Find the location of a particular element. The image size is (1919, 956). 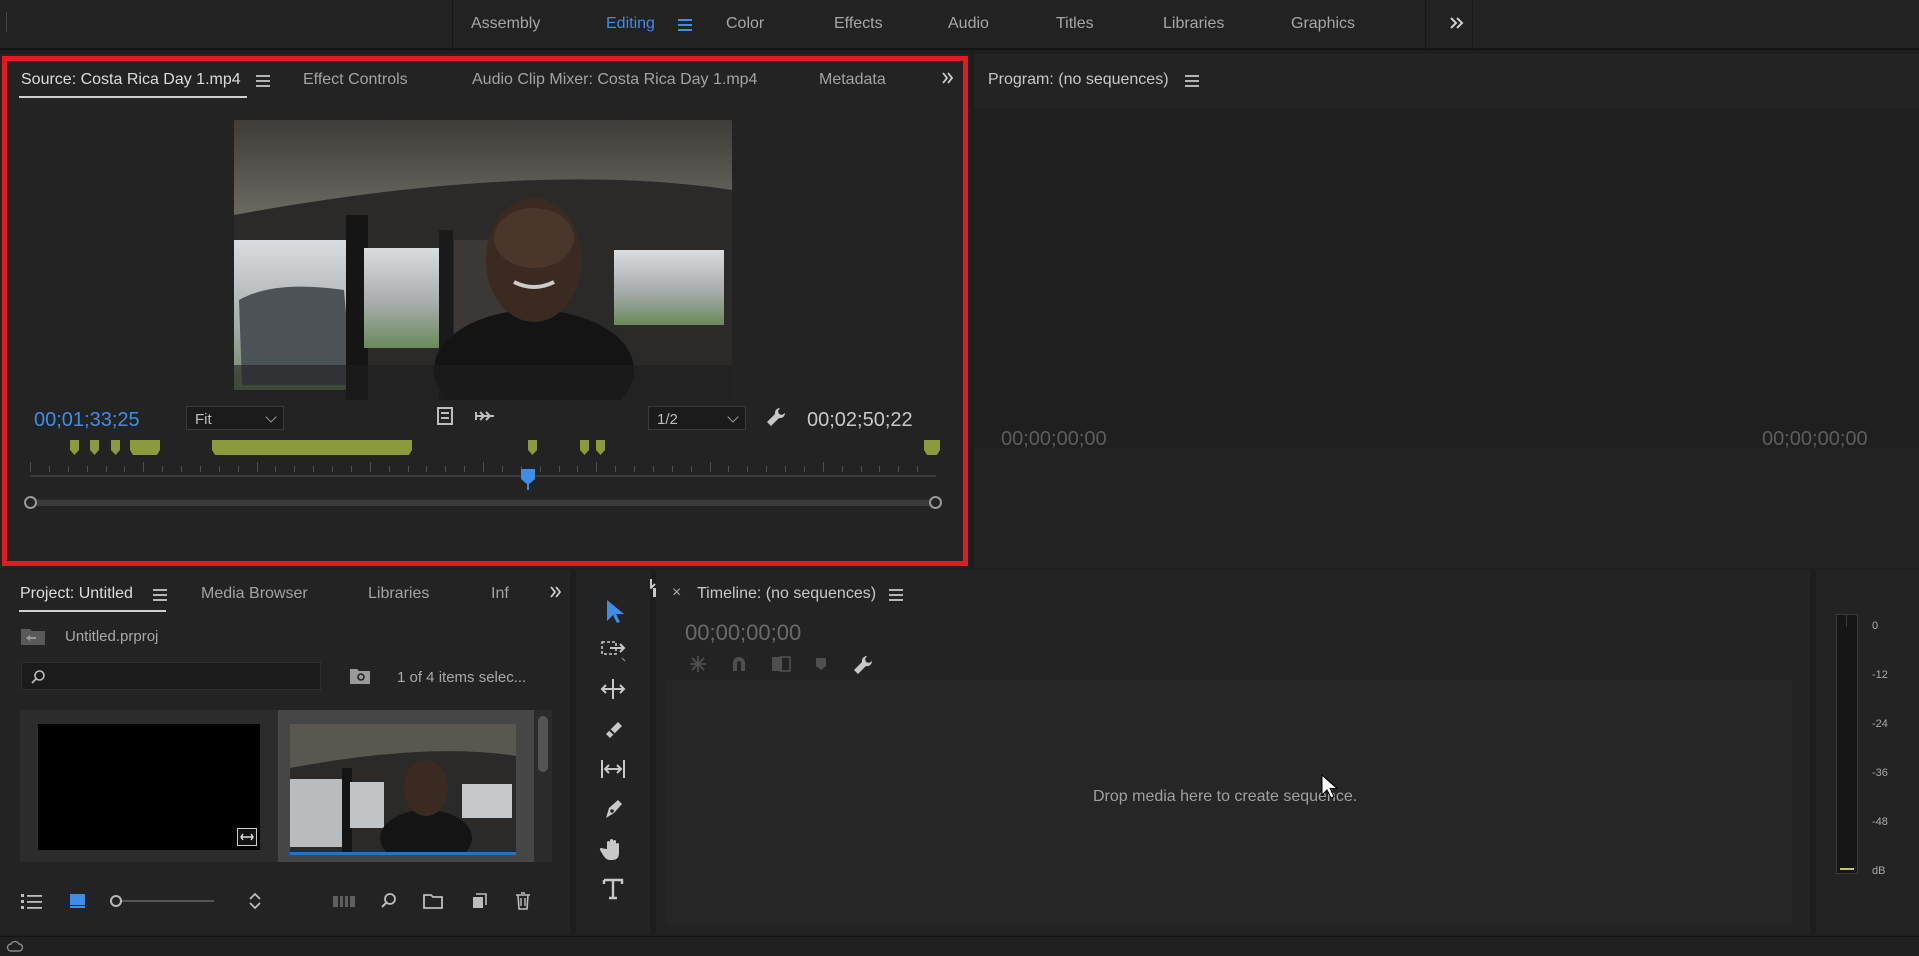

source-playhead is located at coordinates (528, 479).